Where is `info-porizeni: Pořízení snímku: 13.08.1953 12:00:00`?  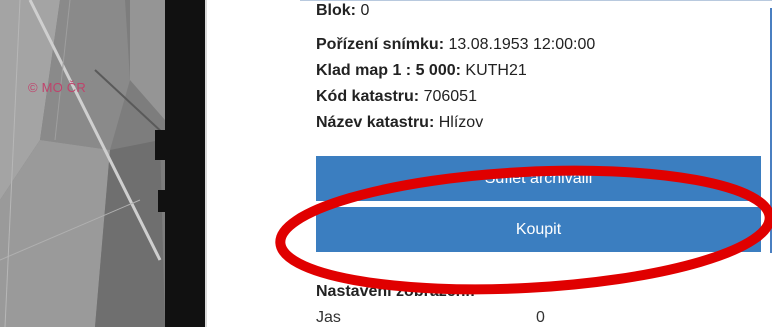 info-porizeni: Pořízení snímku: 13.08.1953 12:00:00 is located at coordinates (455, 45).